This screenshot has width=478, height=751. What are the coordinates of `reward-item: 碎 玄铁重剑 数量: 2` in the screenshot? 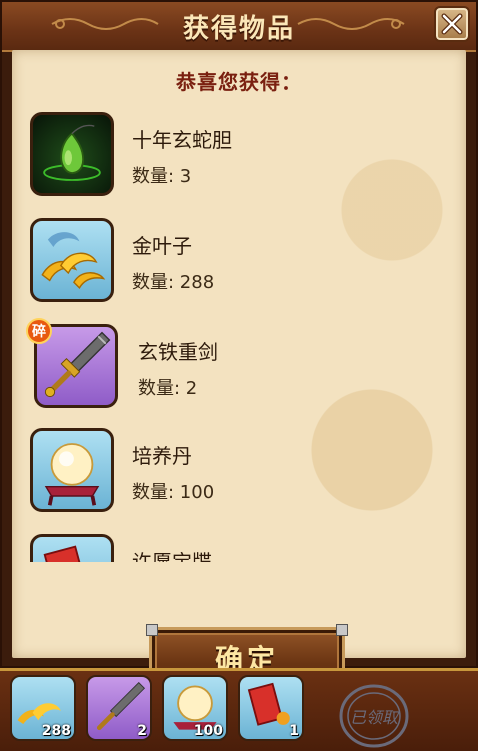 It's located at (238, 367).